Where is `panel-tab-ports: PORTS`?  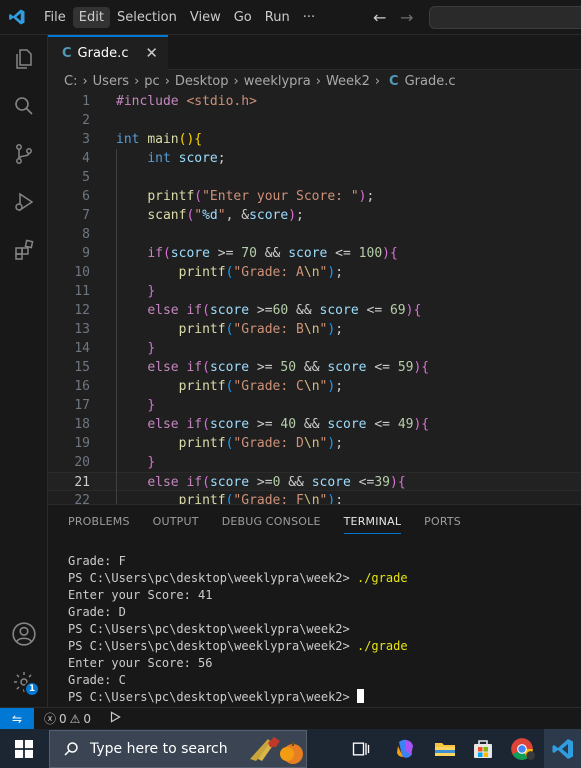
panel-tab-ports: PORTS is located at coordinates (442, 524).